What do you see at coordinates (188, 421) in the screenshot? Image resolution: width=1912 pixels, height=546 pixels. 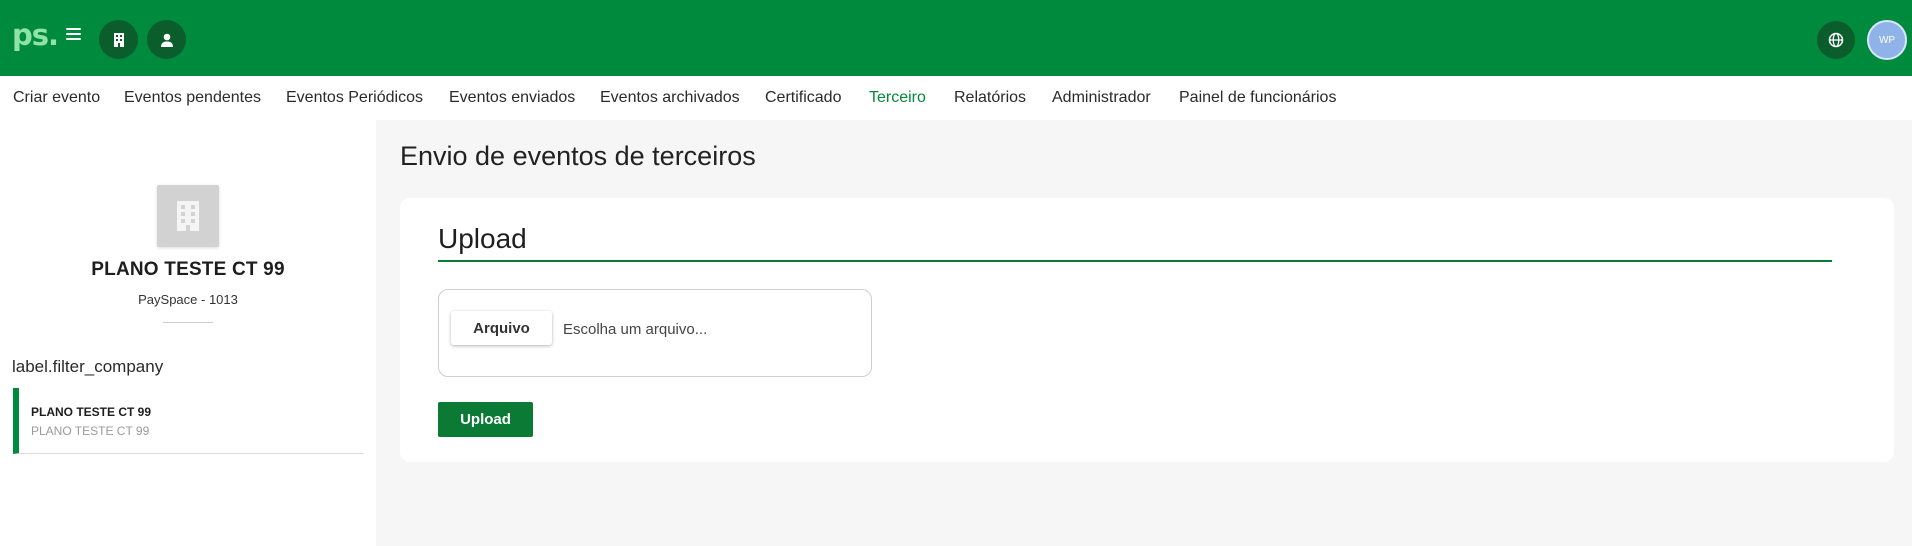 I see `company-list-item: PLANO TESTE CT 99 PLANO TESTE CT 99` at bounding box center [188, 421].